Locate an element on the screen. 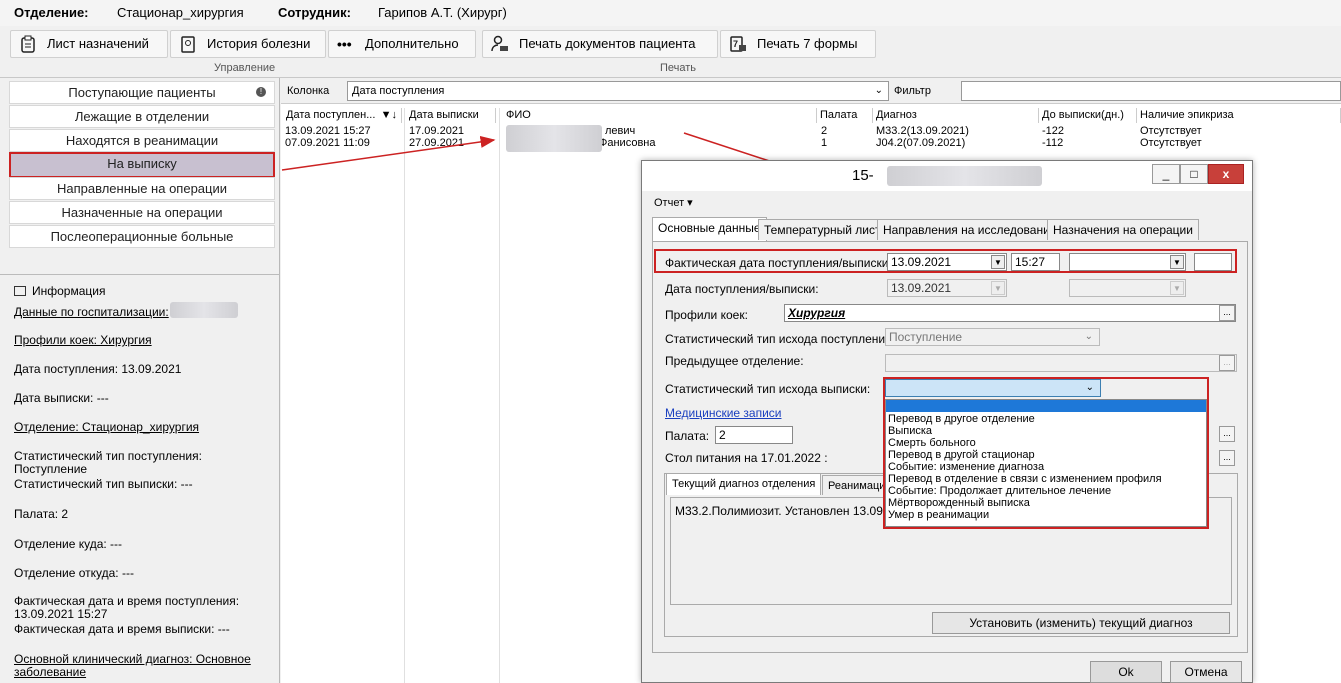 The height and width of the screenshot is (683, 1341). redacted-title is located at coordinates (964, 176).